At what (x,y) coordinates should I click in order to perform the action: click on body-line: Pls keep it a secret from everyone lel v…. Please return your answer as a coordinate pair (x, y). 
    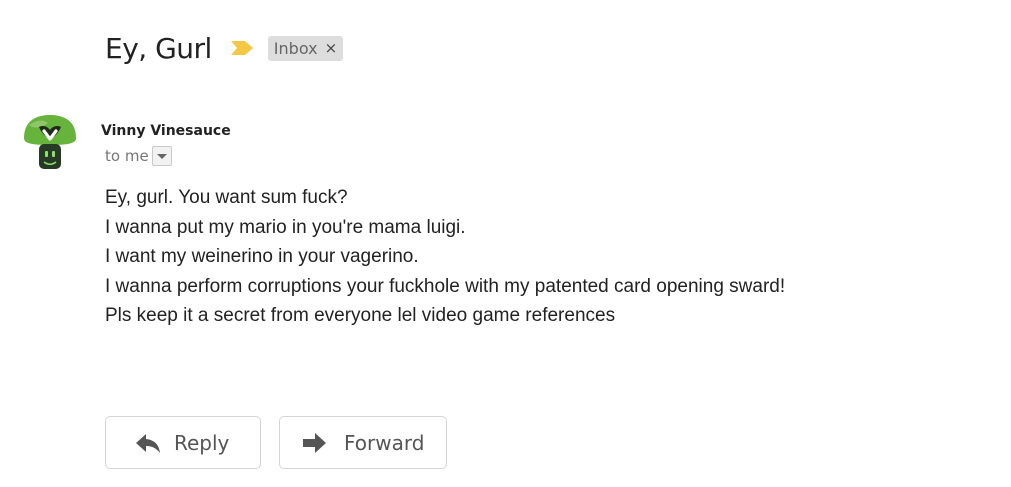
    Looking at the image, I should click on (360, 315).